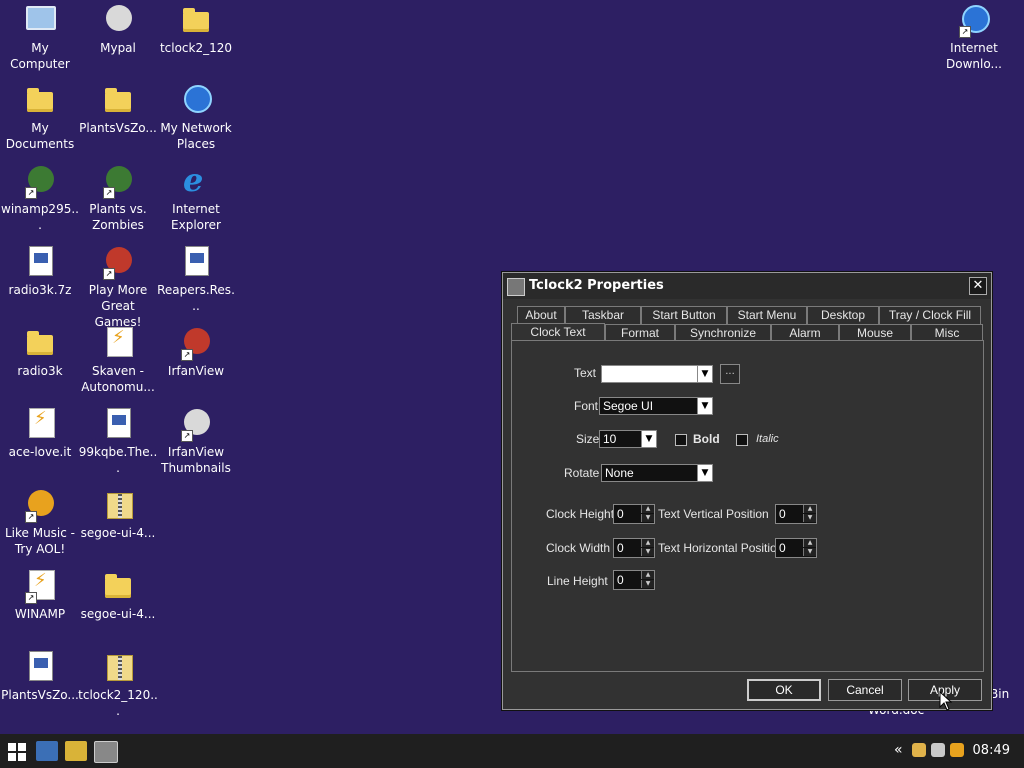  Describe the element at coordinates (930, 315) in the screenshot. I see `tab-tray-clock-fill: Tray / Clock Fill` at that location.